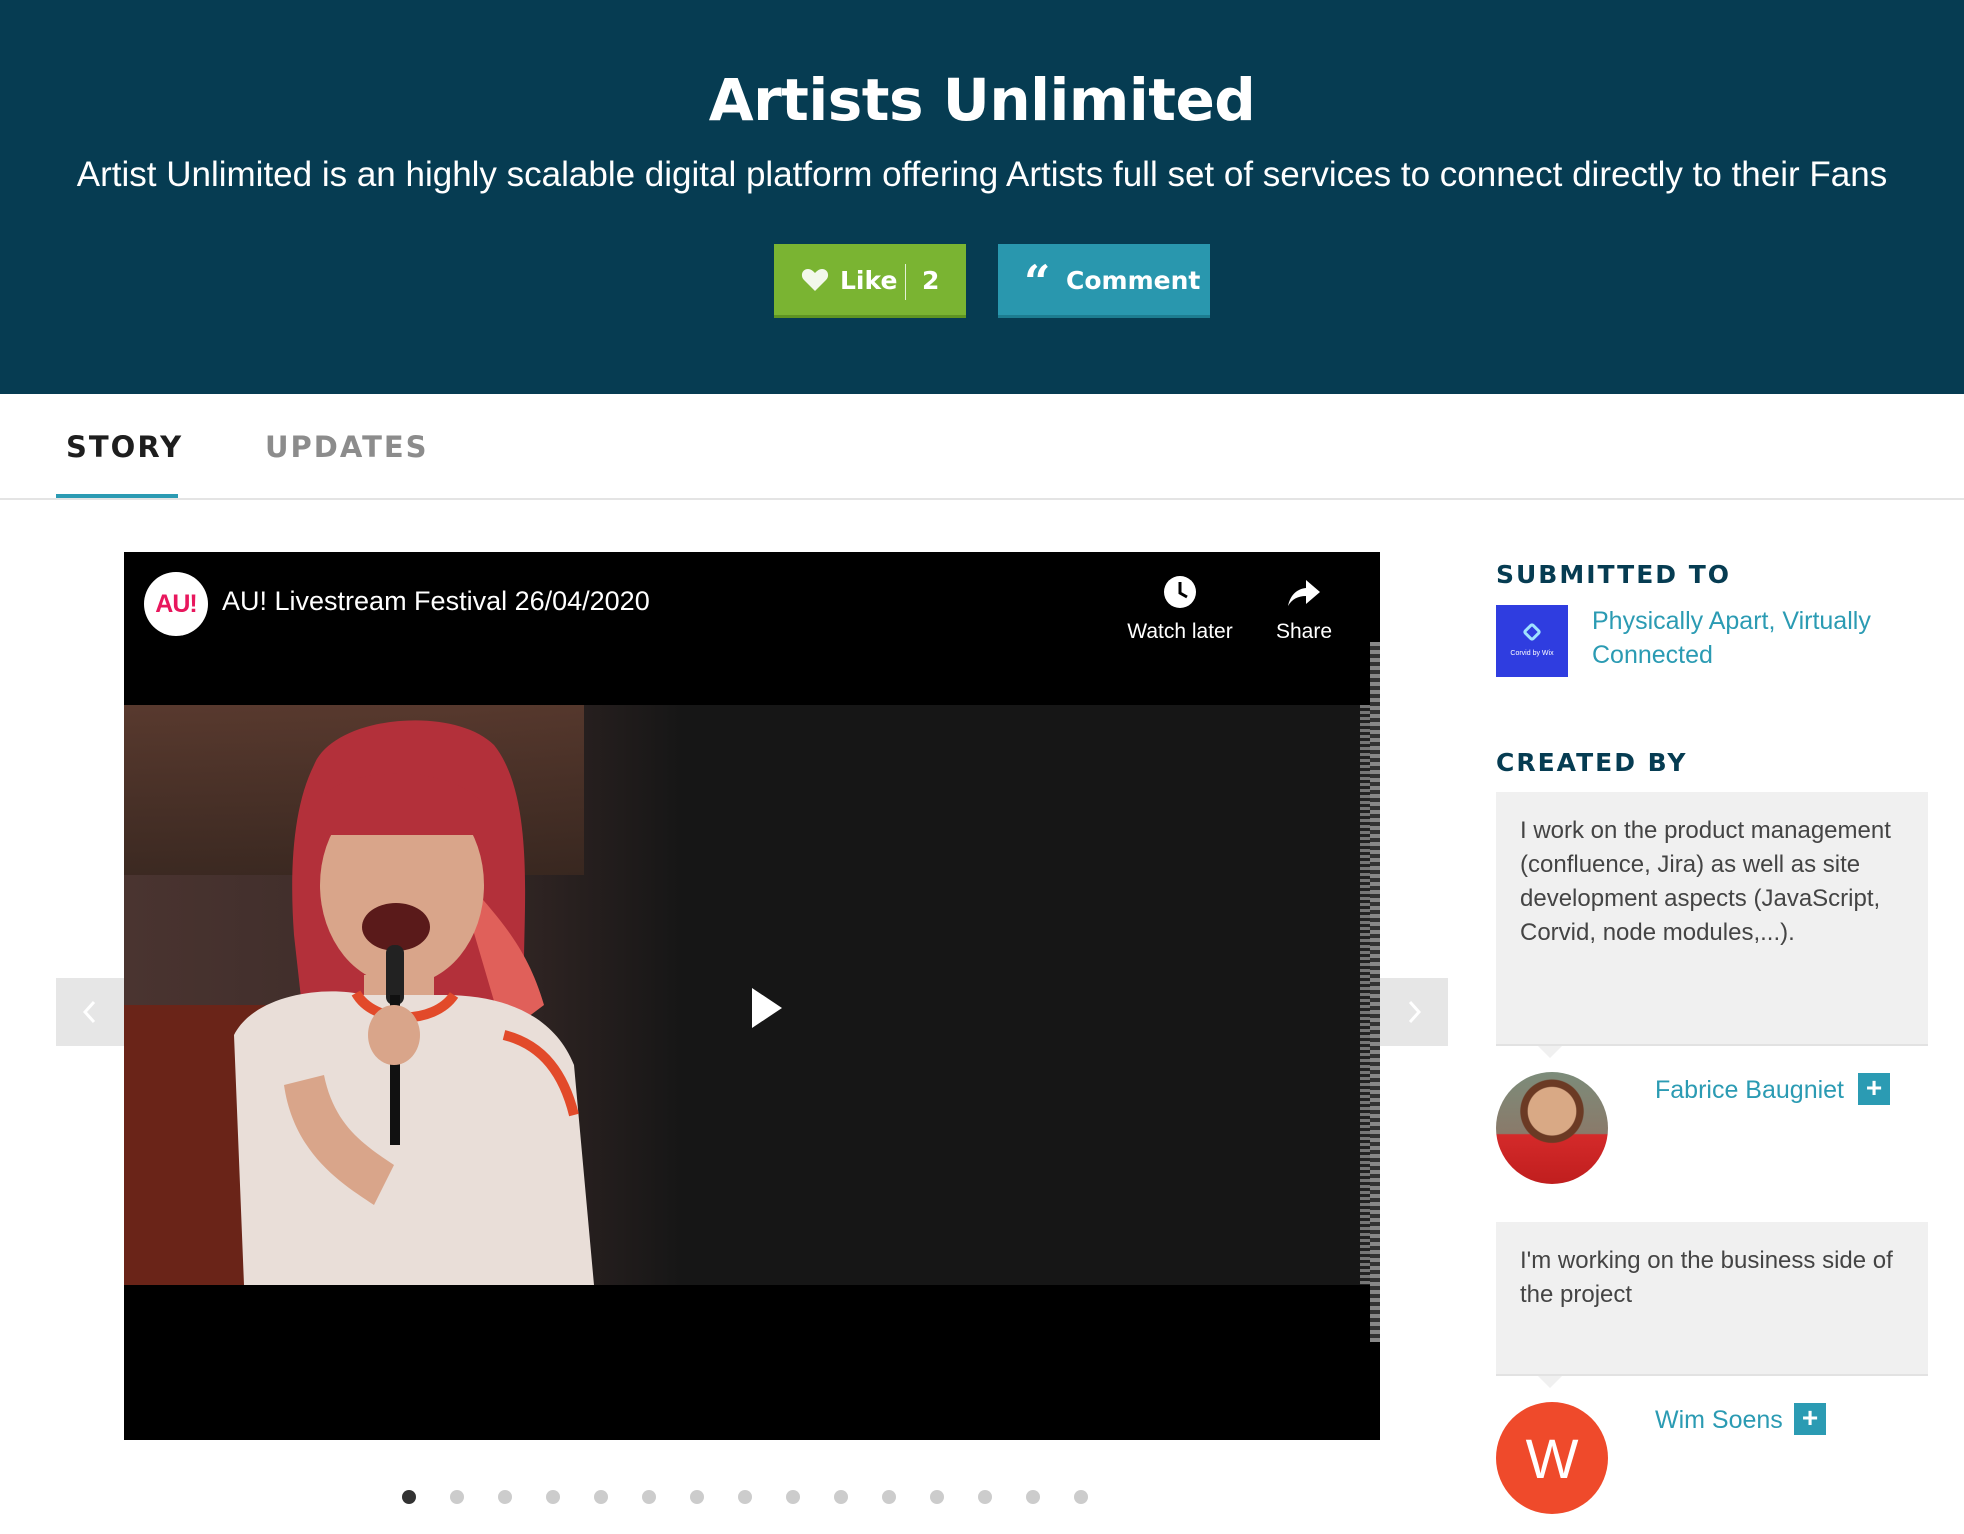 Image resolution: width=1964 pixels, height=1534 pixels. What do you see at coordinates (176, 604) in the screenshot?
I see `channel-logo: AU!` at bounding box center [176, 604].